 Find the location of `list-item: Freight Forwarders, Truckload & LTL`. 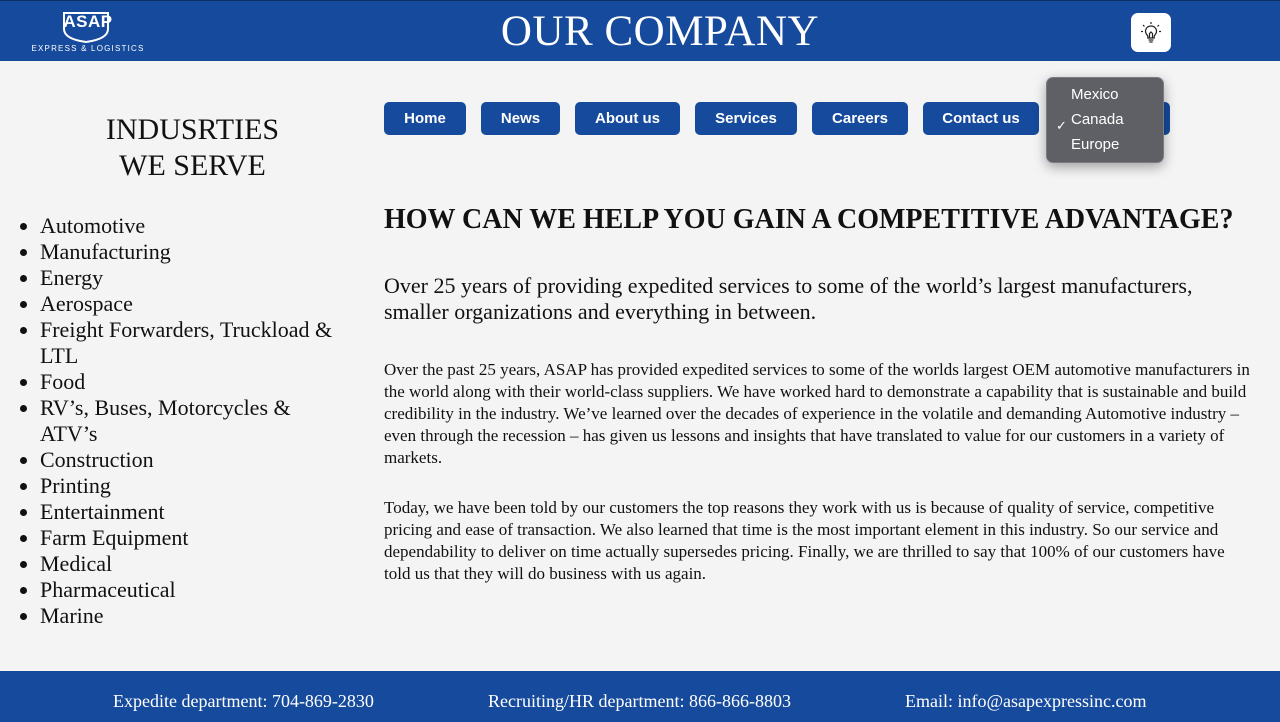

list-item: Freight Forwarders, Truckload & LTL is located at coordinates (190, 343).